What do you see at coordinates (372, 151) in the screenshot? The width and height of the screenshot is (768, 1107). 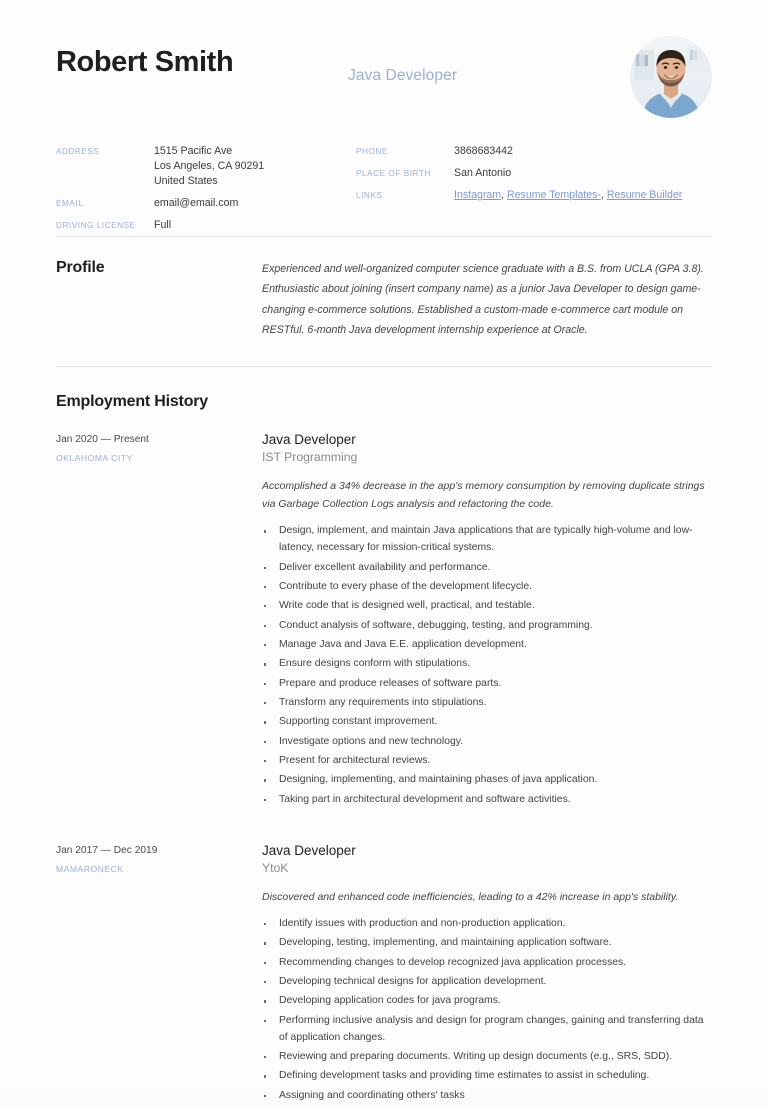 I see `contact-label-phone: PHONE` at bounding box center [372, 151].